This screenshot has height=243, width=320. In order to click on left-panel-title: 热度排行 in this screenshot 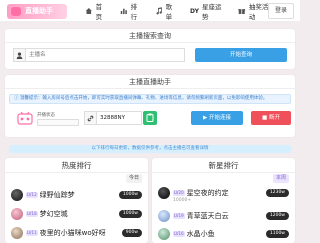, I will do `click(76, 165)`.